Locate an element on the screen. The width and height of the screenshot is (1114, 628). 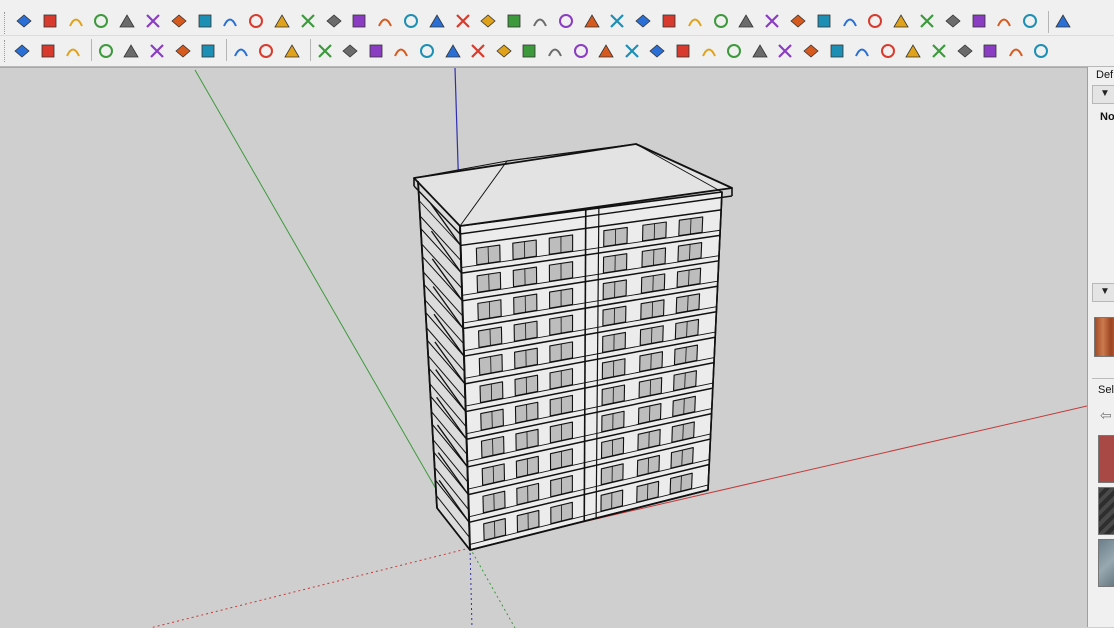
arc-2-icon is located at coordinates (555, 51).